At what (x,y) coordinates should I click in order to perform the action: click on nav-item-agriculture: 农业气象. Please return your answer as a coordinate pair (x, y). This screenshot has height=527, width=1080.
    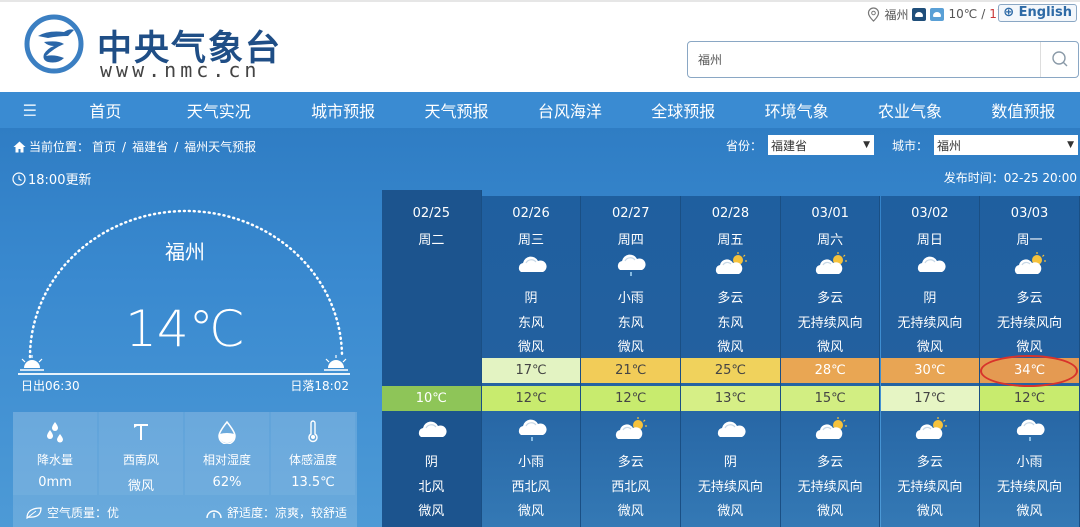
    Looking at the image, I should click on (909, 110).